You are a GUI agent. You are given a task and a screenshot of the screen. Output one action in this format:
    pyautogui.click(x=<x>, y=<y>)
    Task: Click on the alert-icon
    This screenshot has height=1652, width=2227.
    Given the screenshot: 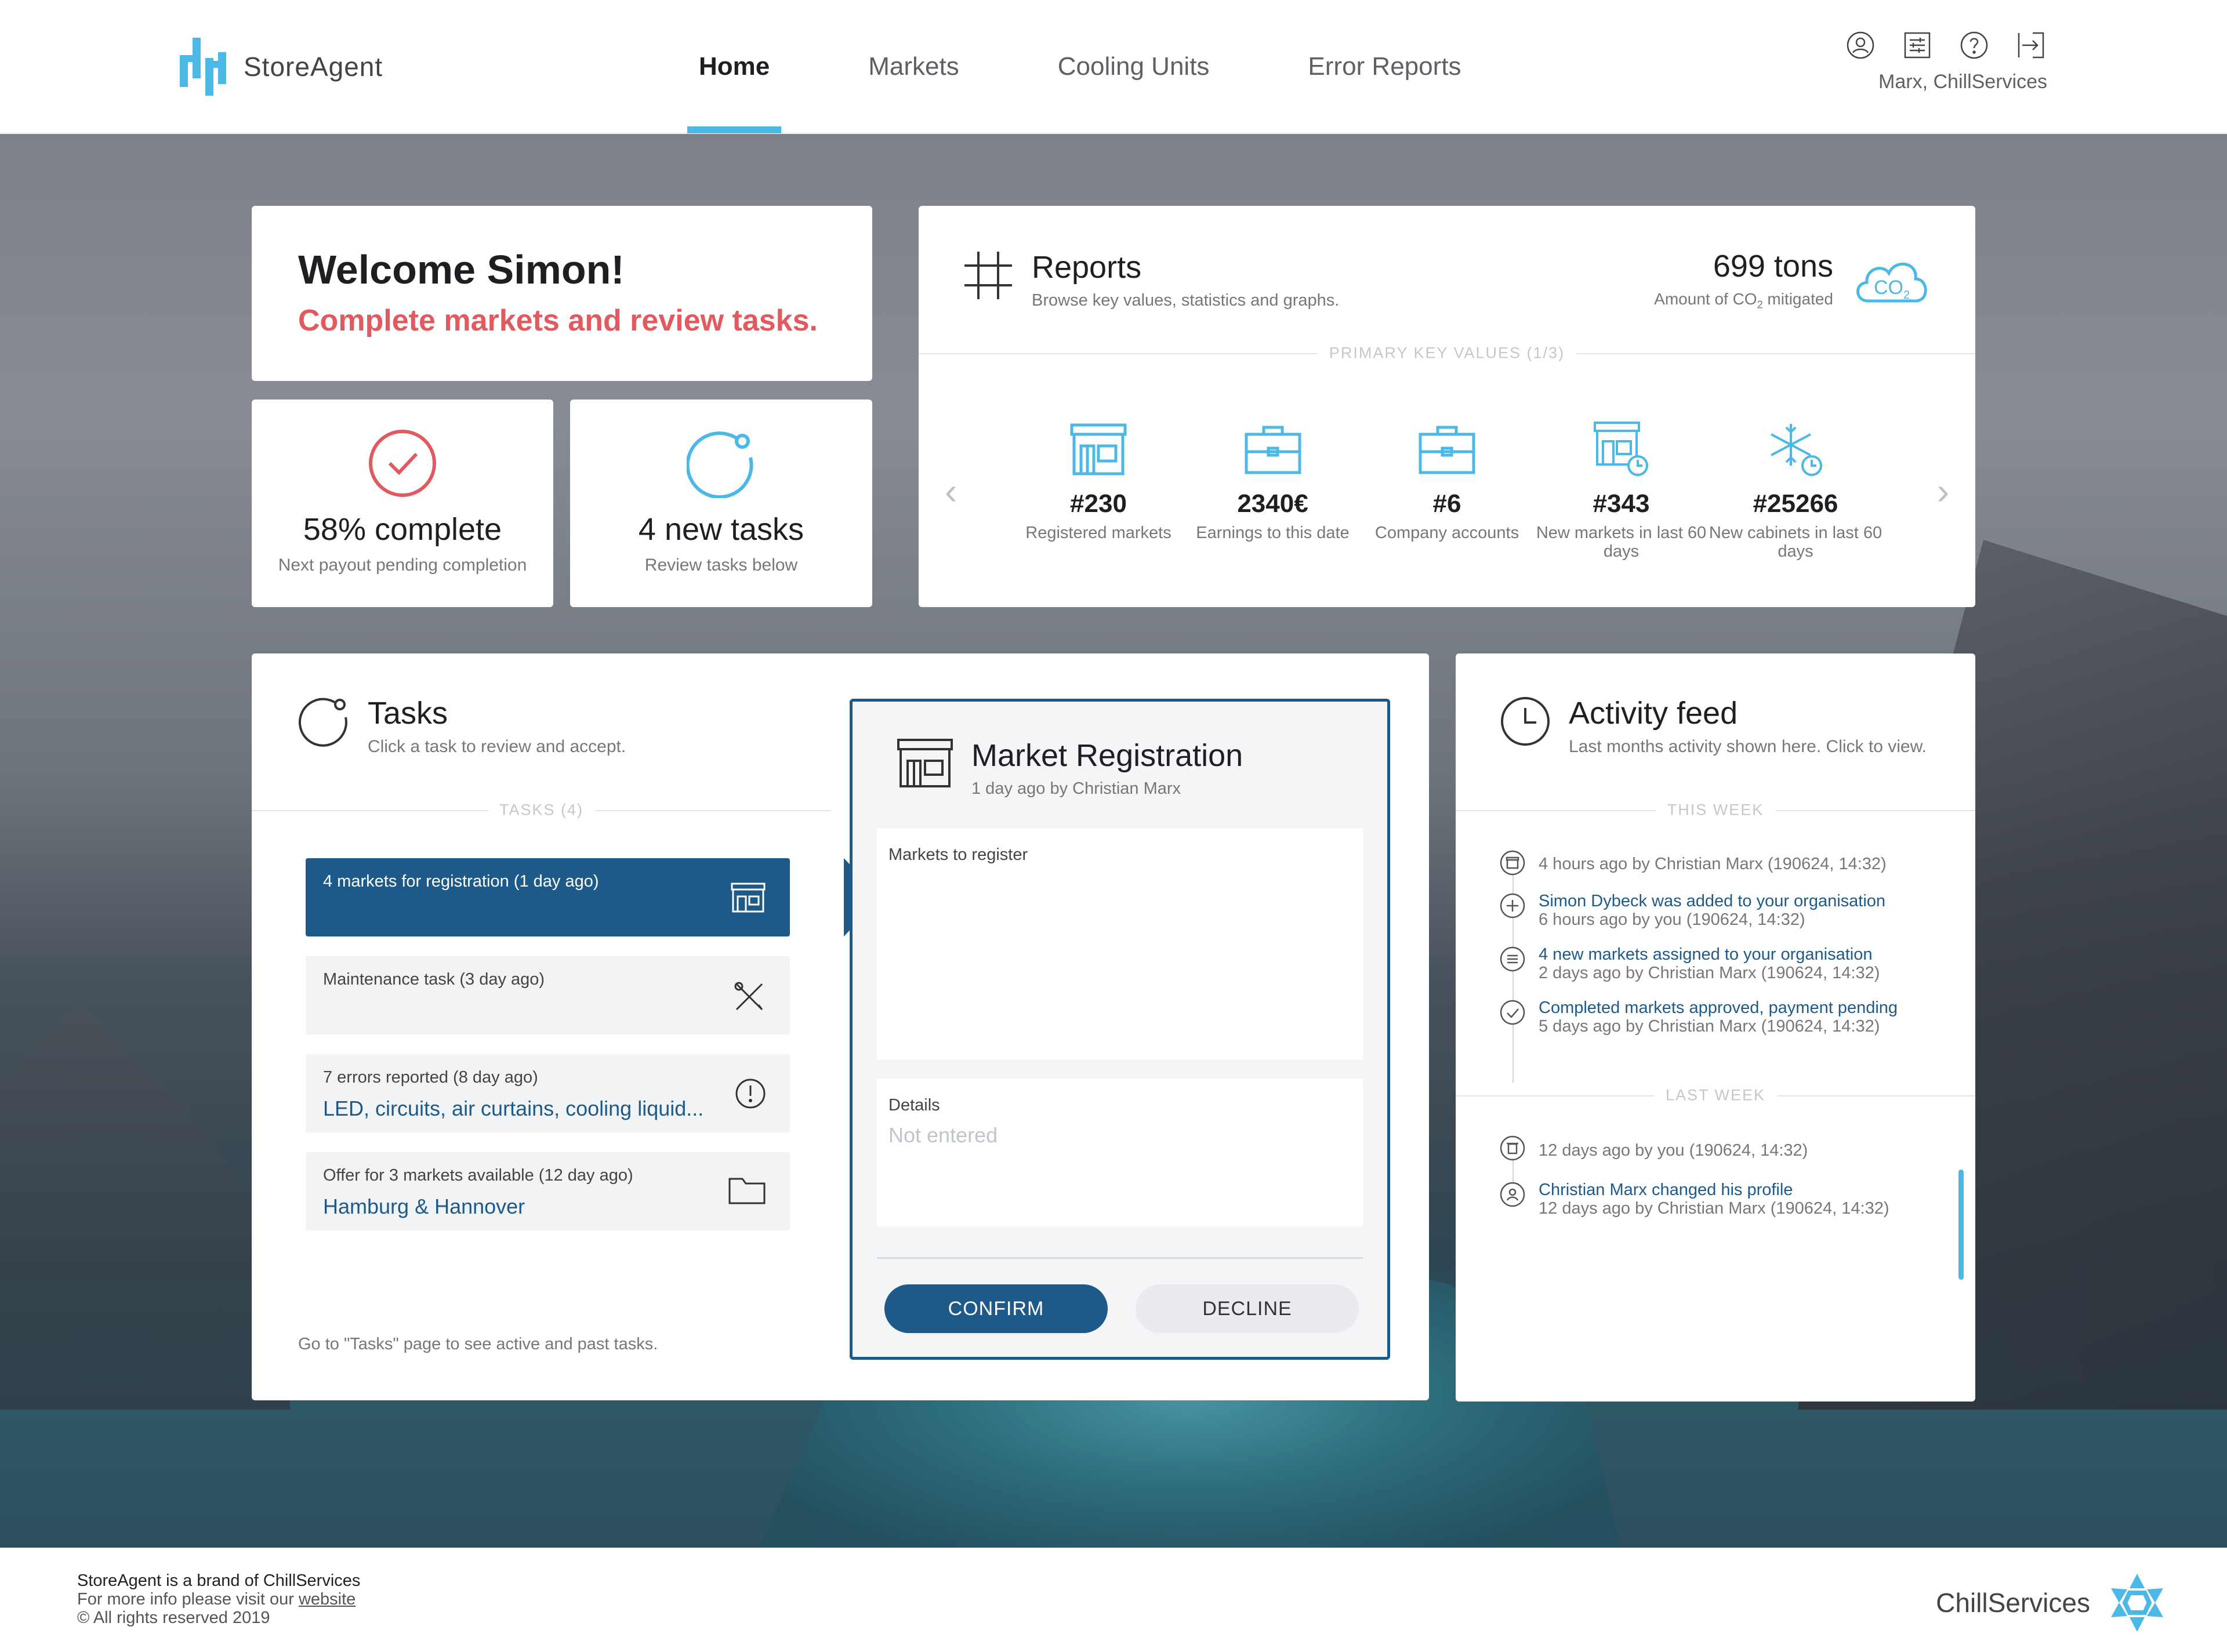 What is the action you would take?
    pyautogui.click(x=750, y=1094)
    